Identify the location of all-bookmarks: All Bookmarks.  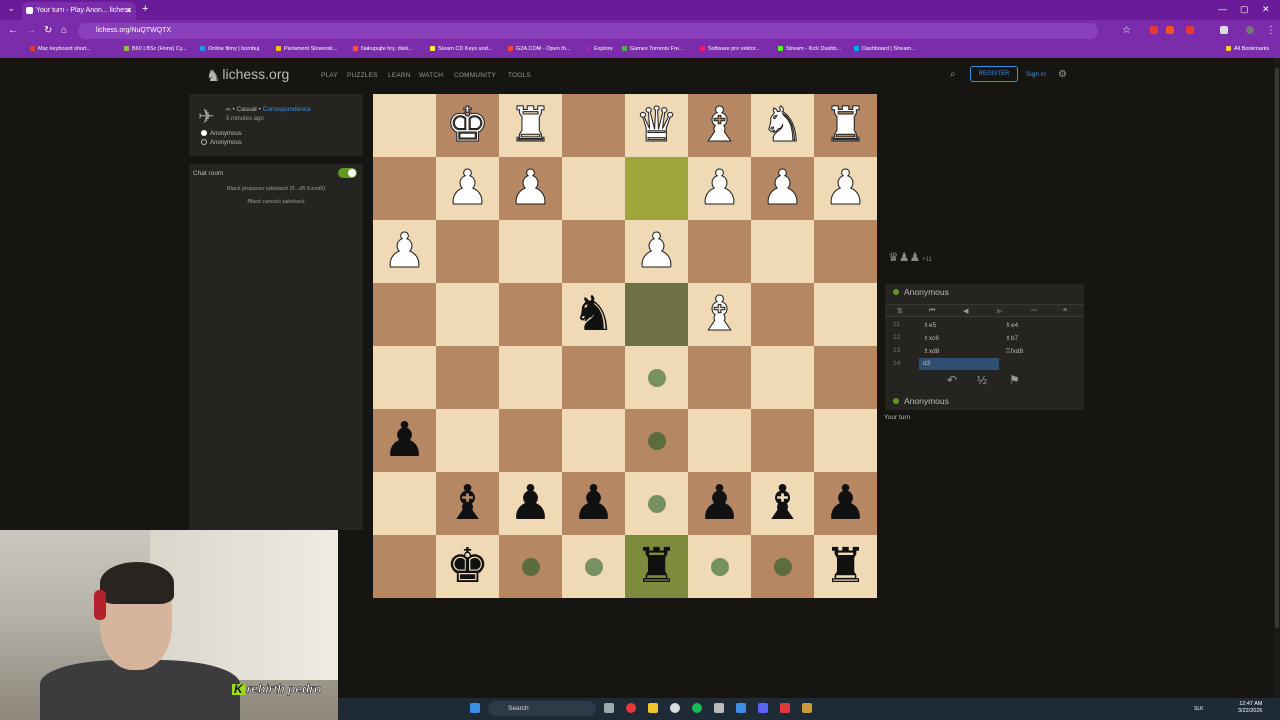
(1247, 49).